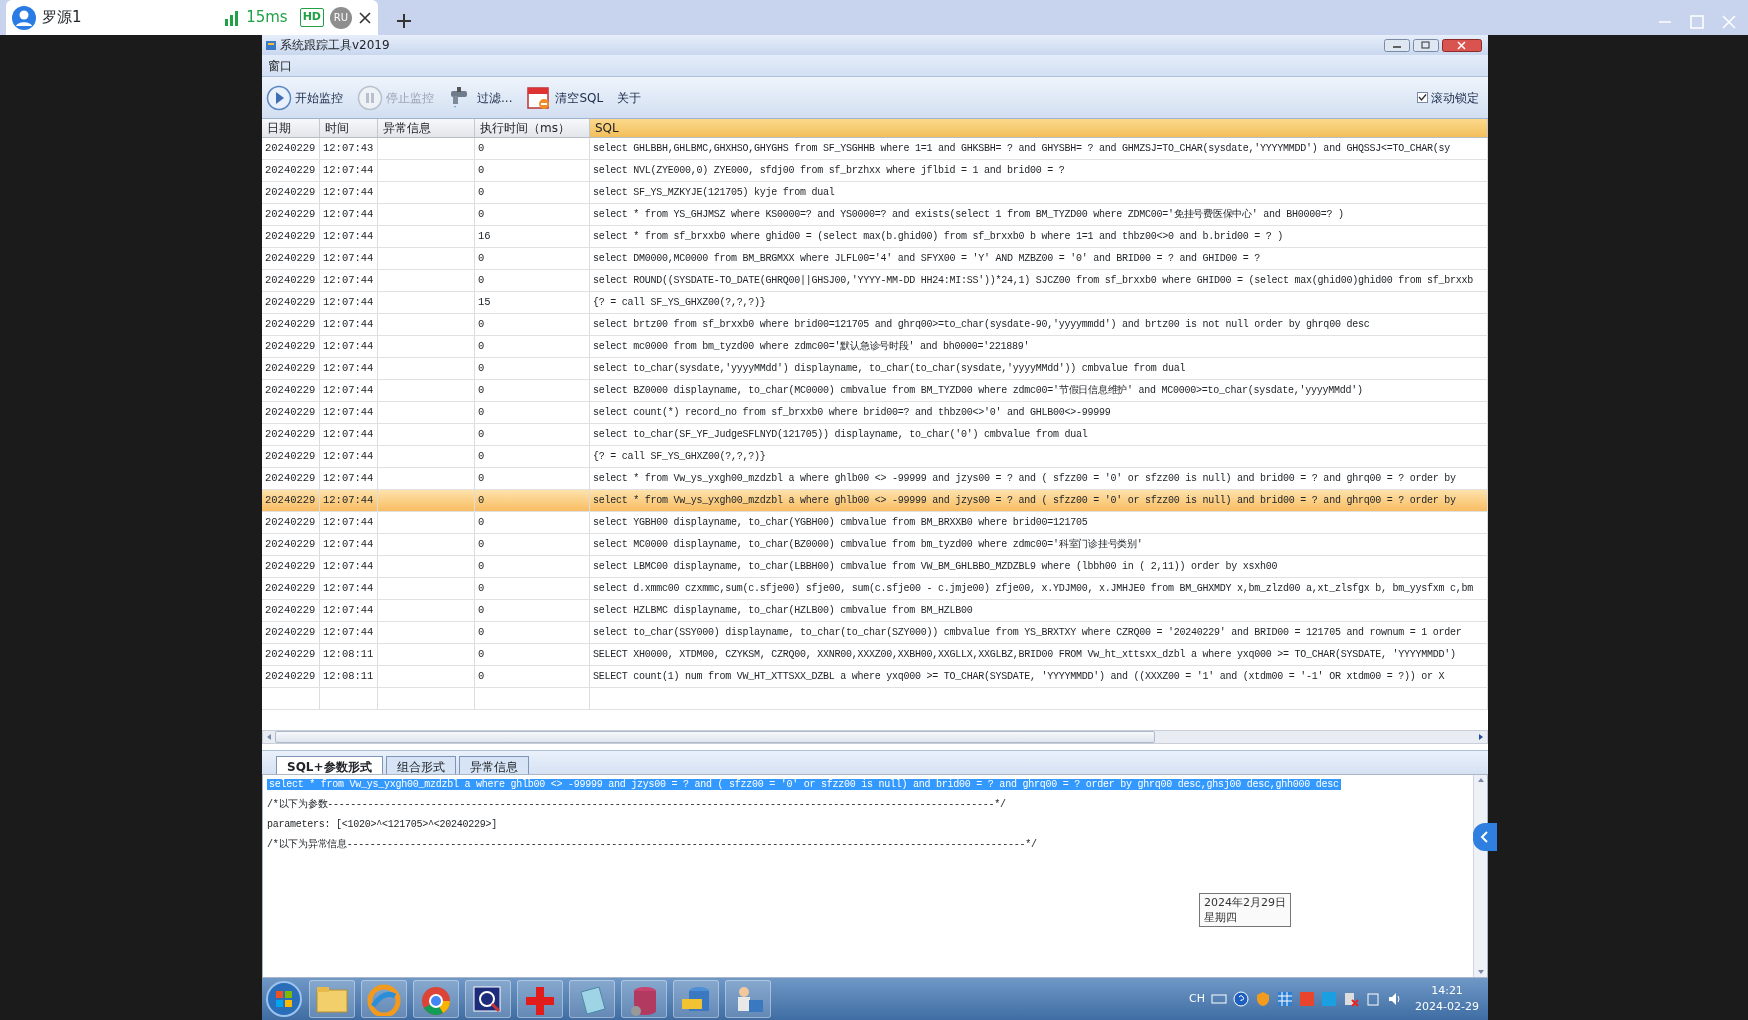 The image size is (1748, 1020). Describe the element at coordinates (875, 391) in the screenshot. I see `table-row: 20240229 12:07:44 0 select BZ0000 displayname, to_char(MC0000) cmbvalue from BM_TYZD00 where zdmc00='节假日信息维护' and MC0000>=to_char(sysdate,'yyyyMMdd')` at that location.